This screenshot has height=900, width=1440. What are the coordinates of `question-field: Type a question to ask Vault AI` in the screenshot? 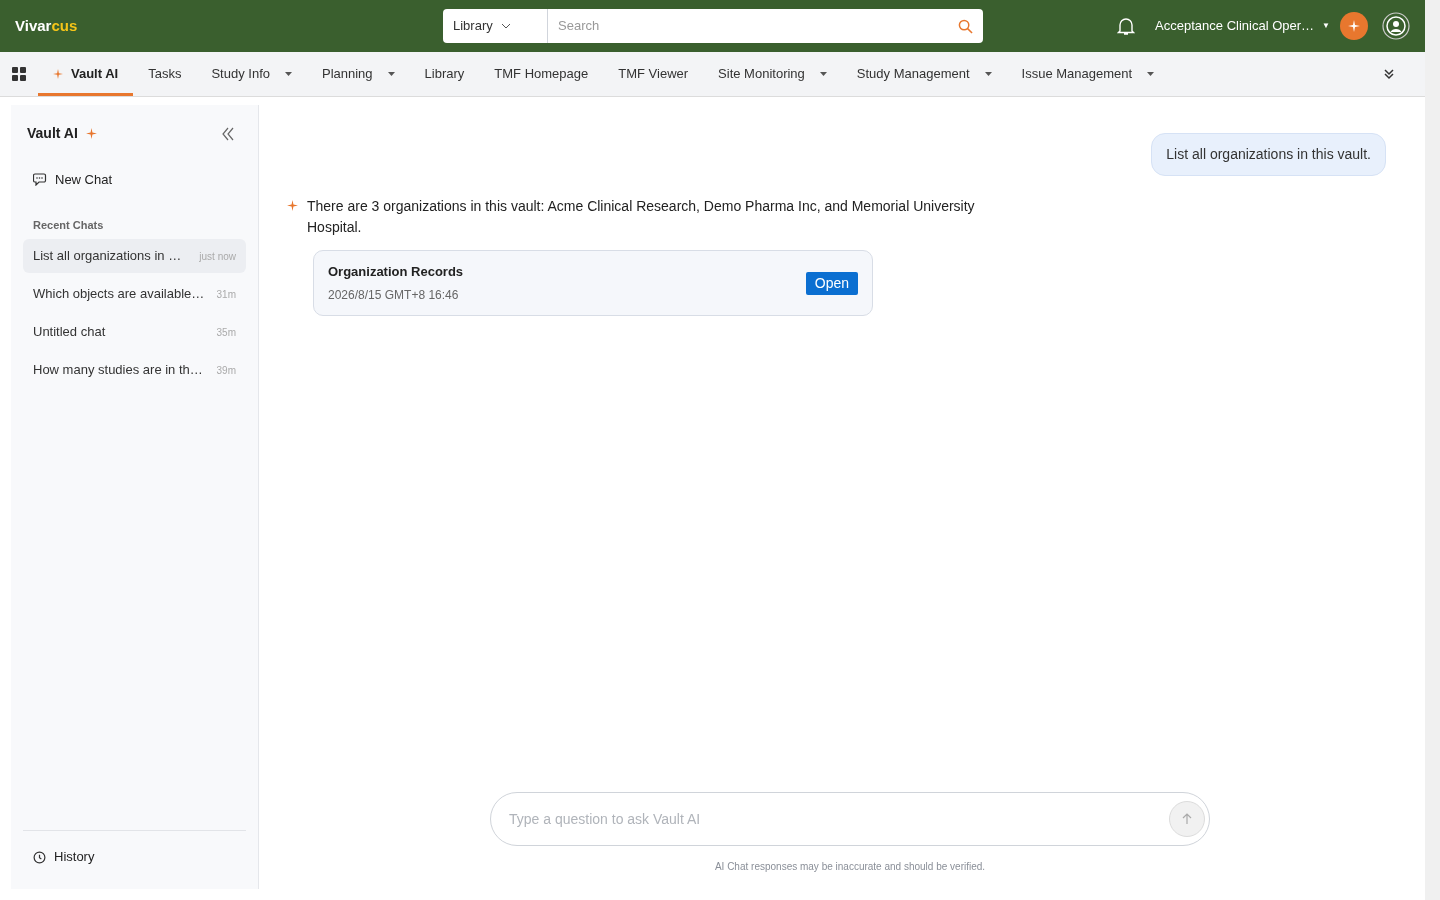 It's located at (839, 819).